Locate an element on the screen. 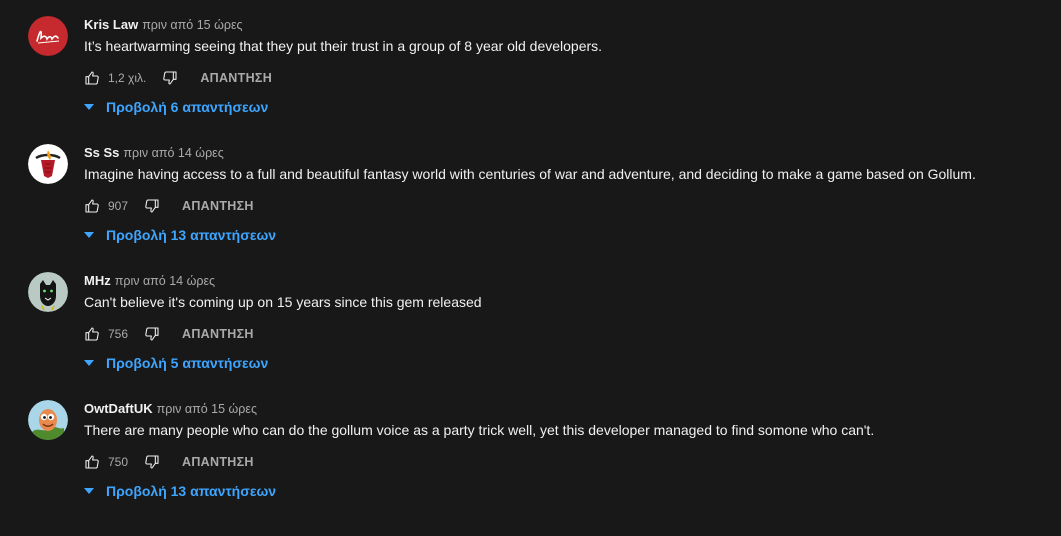 This screenshot has width=1061, height=536. comment-header: Kris Law πριν από 15 ώρες is located at coordinates (163, 25).